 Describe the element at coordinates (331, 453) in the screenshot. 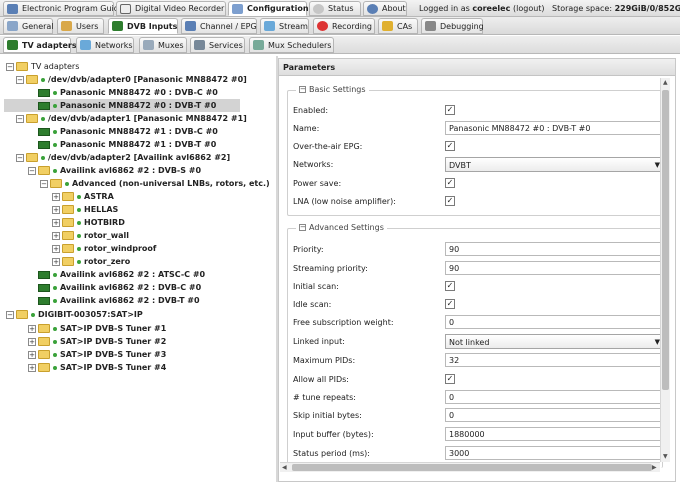

I see `field-label: Status period (ms):` at that location.